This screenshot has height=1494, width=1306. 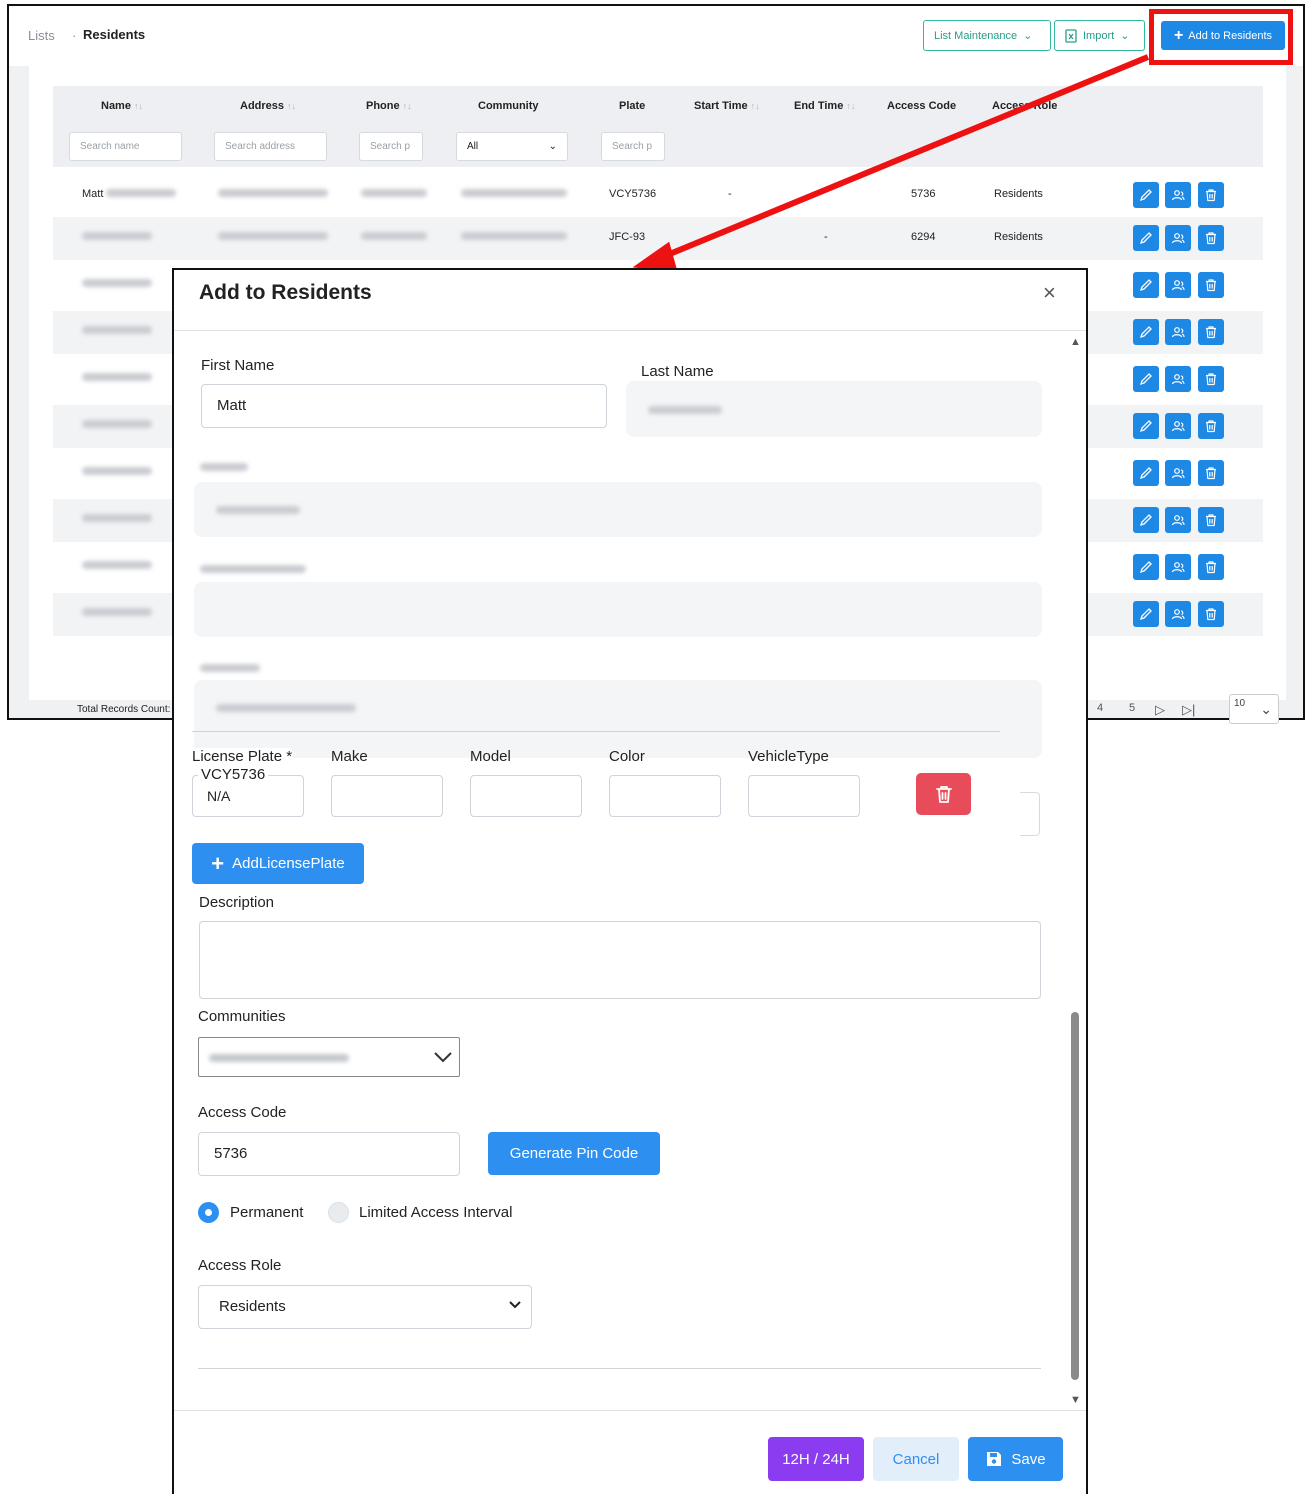 I want to click on page-4-link: 4, so click(x=1100, y=708).